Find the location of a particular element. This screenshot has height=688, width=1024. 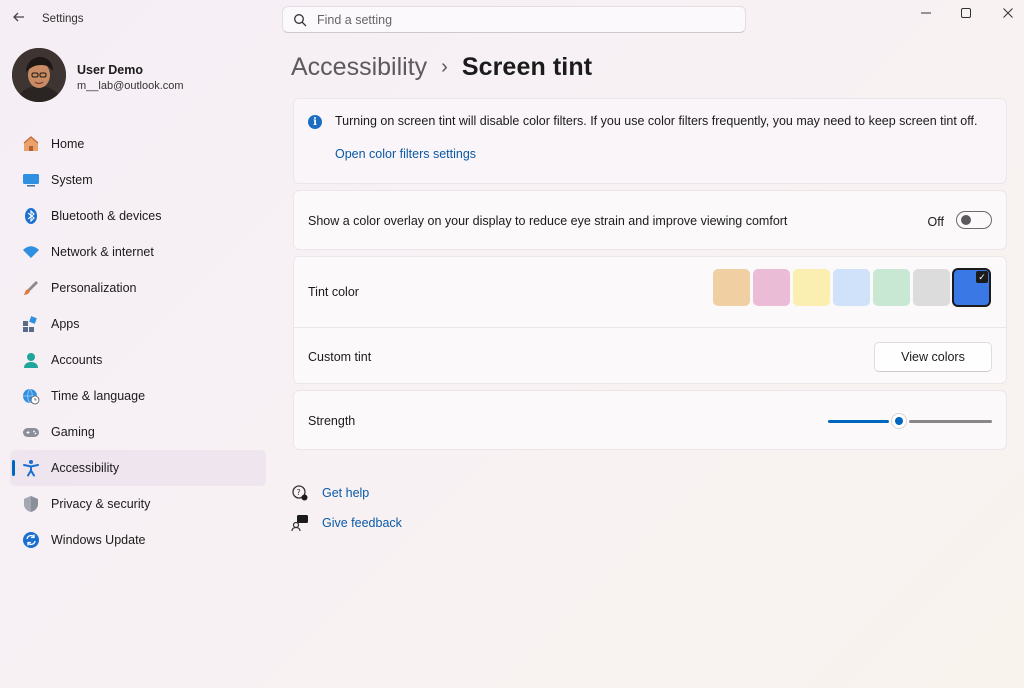

get-help-icon: ? is located at coordinates (300, 493).